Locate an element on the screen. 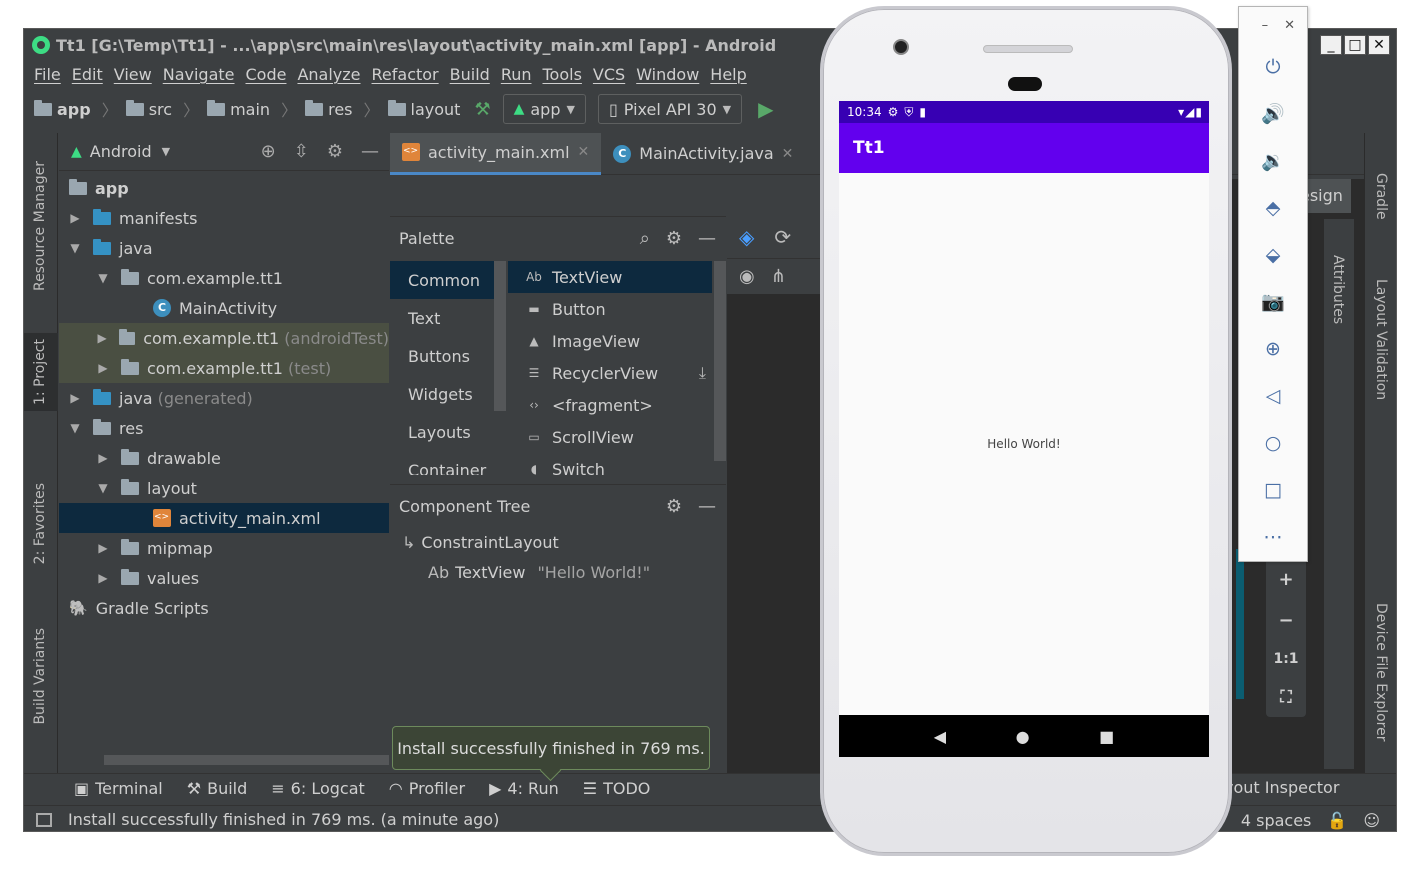 The height and width of the screenshot is (871, 1409). palette-category-layouts: Layouts is located at coordinates (442, 432).